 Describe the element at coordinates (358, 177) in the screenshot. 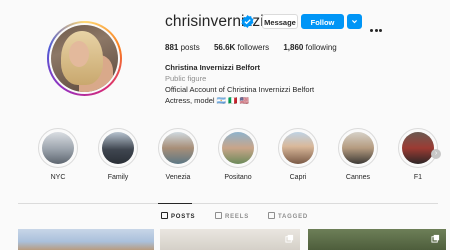

I see `highlight-label: Cannes` at that location.